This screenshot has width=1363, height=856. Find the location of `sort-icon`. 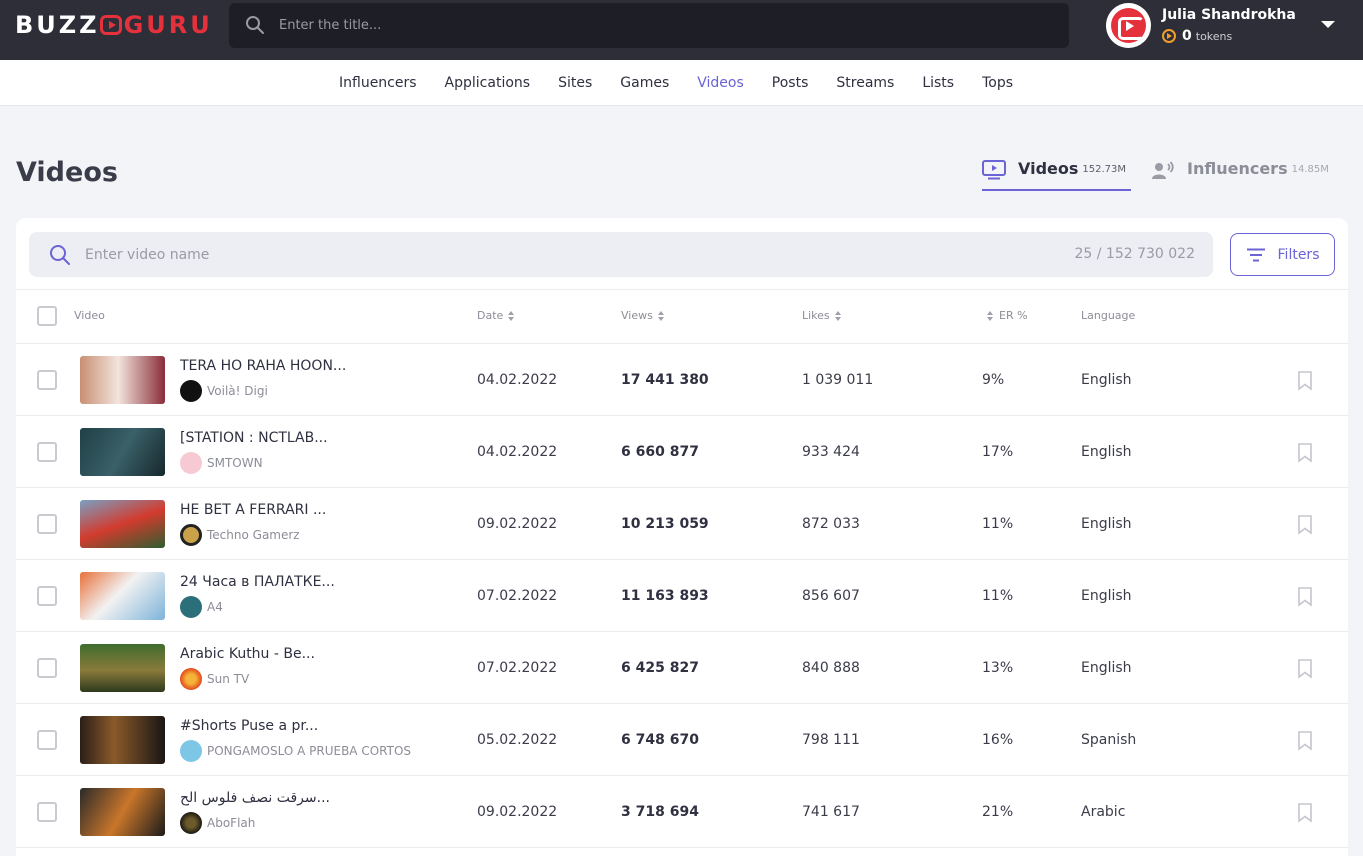

sort-icon is located at coordinates (511, 315).